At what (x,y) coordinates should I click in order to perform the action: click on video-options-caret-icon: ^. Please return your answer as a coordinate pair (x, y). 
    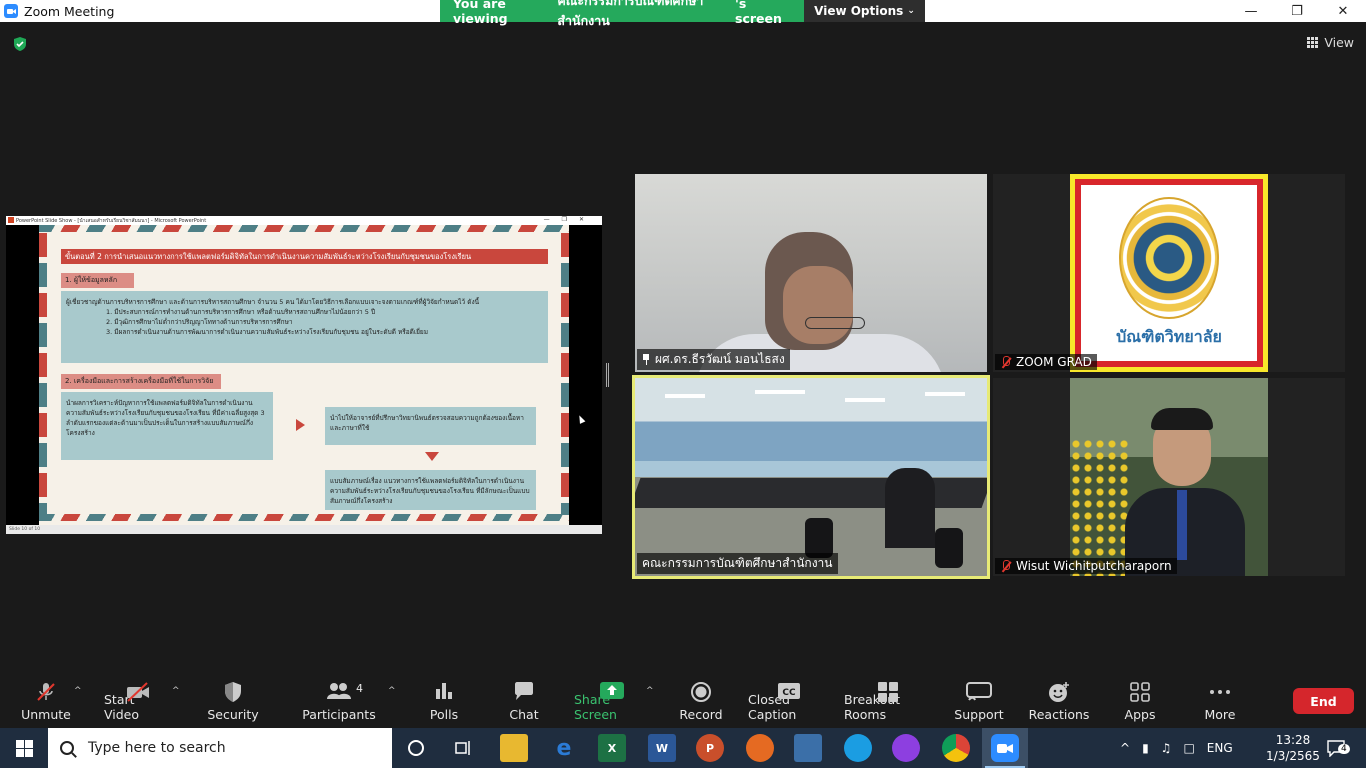
    Looking at the image, I should click on (176, 691).